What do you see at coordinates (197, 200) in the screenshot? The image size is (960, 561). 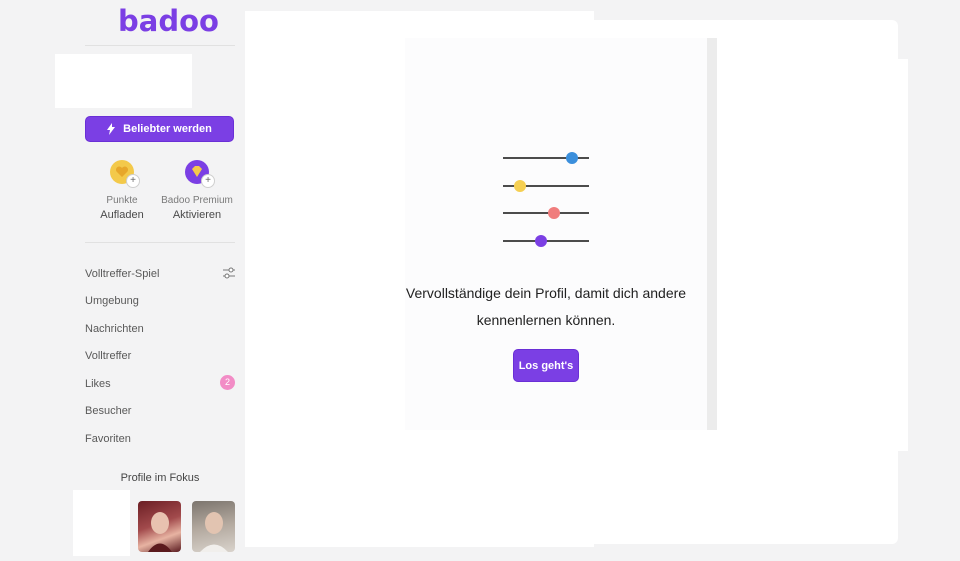 I see `premium-tile-label: Badoo Premium` at bounding box center [197, 200].